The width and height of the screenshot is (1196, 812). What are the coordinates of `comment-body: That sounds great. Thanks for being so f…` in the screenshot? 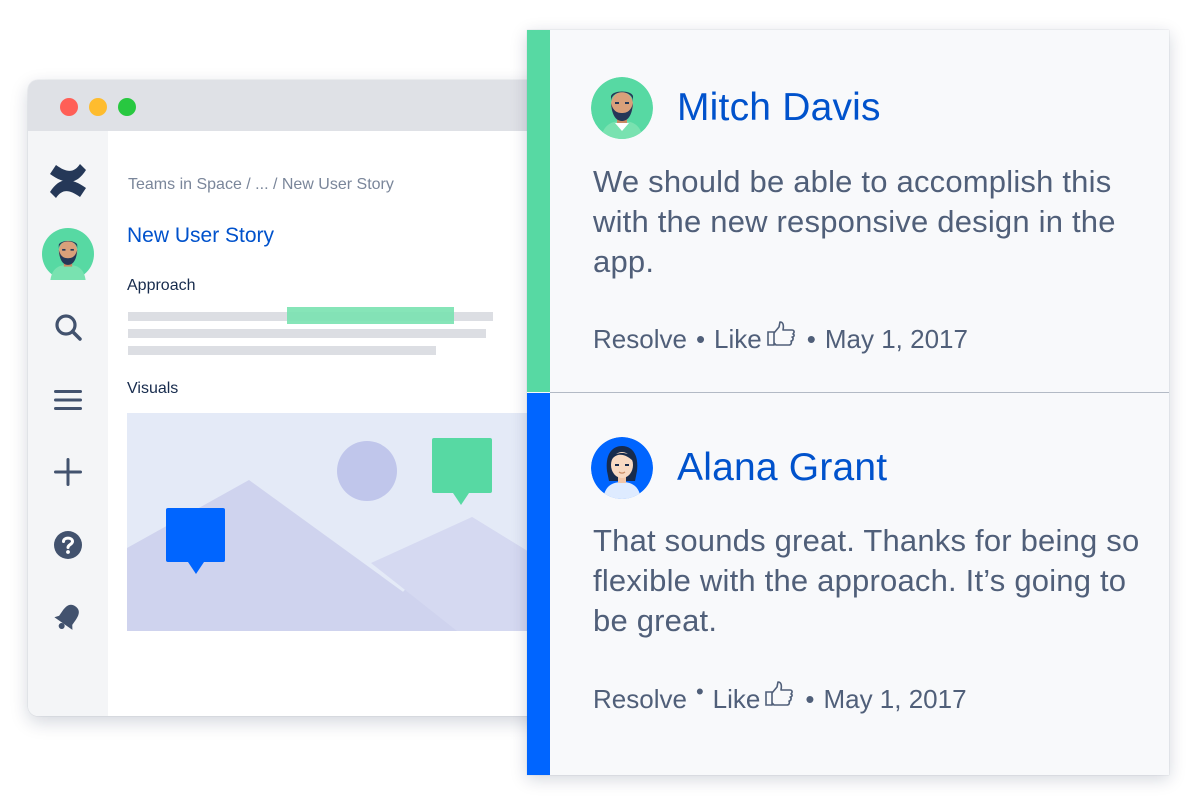 It's located at (866, 580).